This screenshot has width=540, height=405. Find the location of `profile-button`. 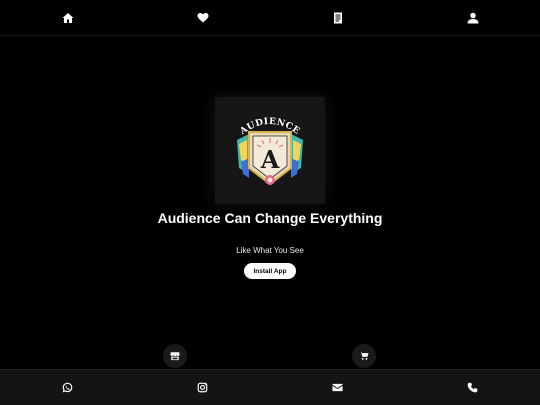

profile-button is located at coordinates (473, 18).